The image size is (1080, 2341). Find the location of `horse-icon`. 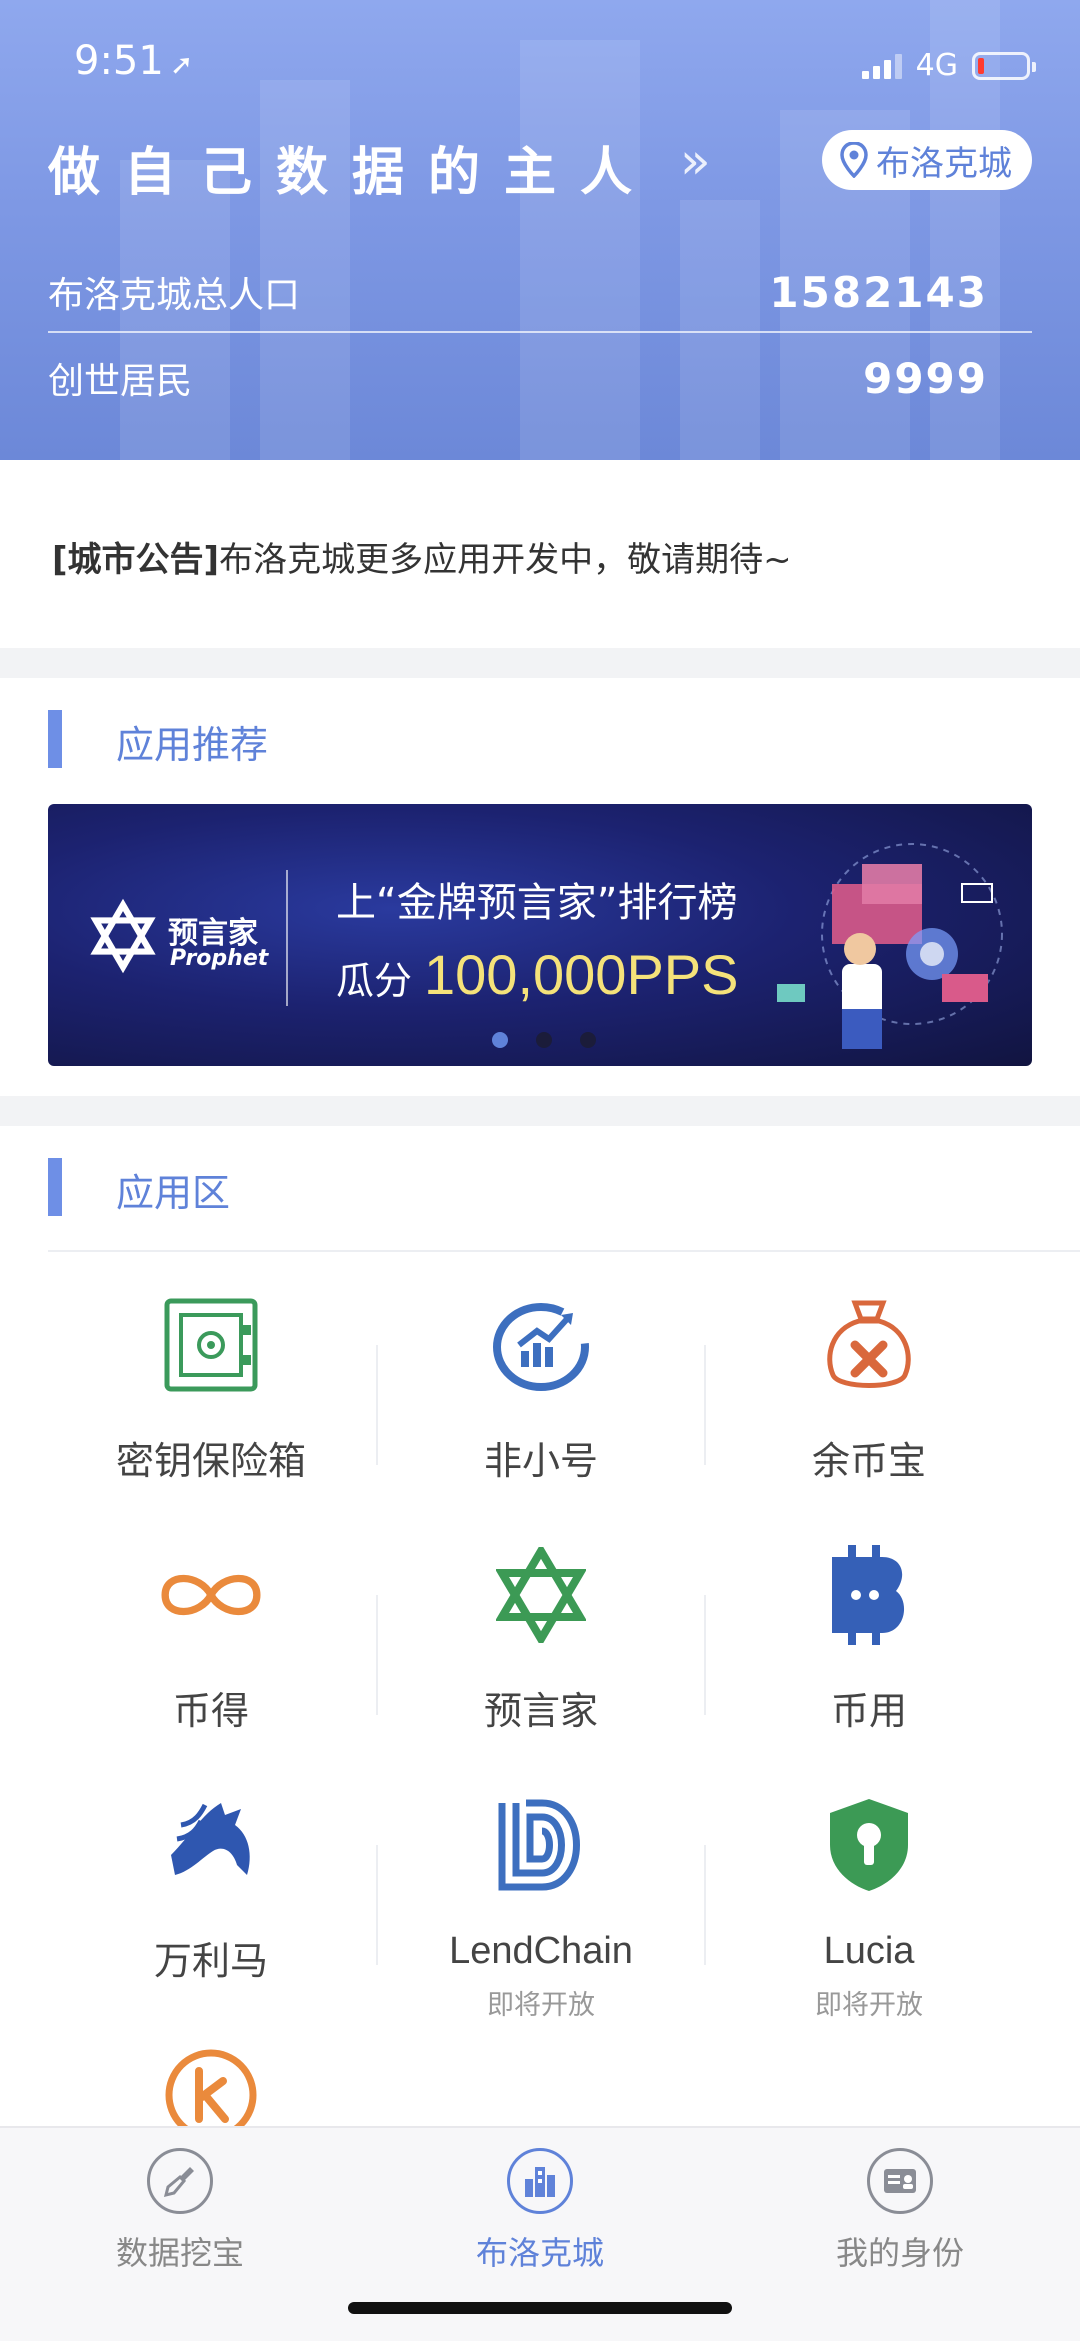

horse-icon is located at coordinates (211, 1845).